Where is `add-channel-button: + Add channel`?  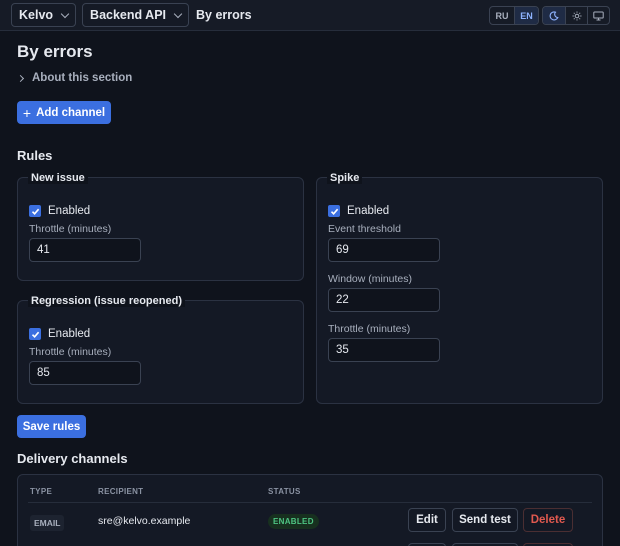
add-channel-button: + Add channel is located at coordinates (64, 112).